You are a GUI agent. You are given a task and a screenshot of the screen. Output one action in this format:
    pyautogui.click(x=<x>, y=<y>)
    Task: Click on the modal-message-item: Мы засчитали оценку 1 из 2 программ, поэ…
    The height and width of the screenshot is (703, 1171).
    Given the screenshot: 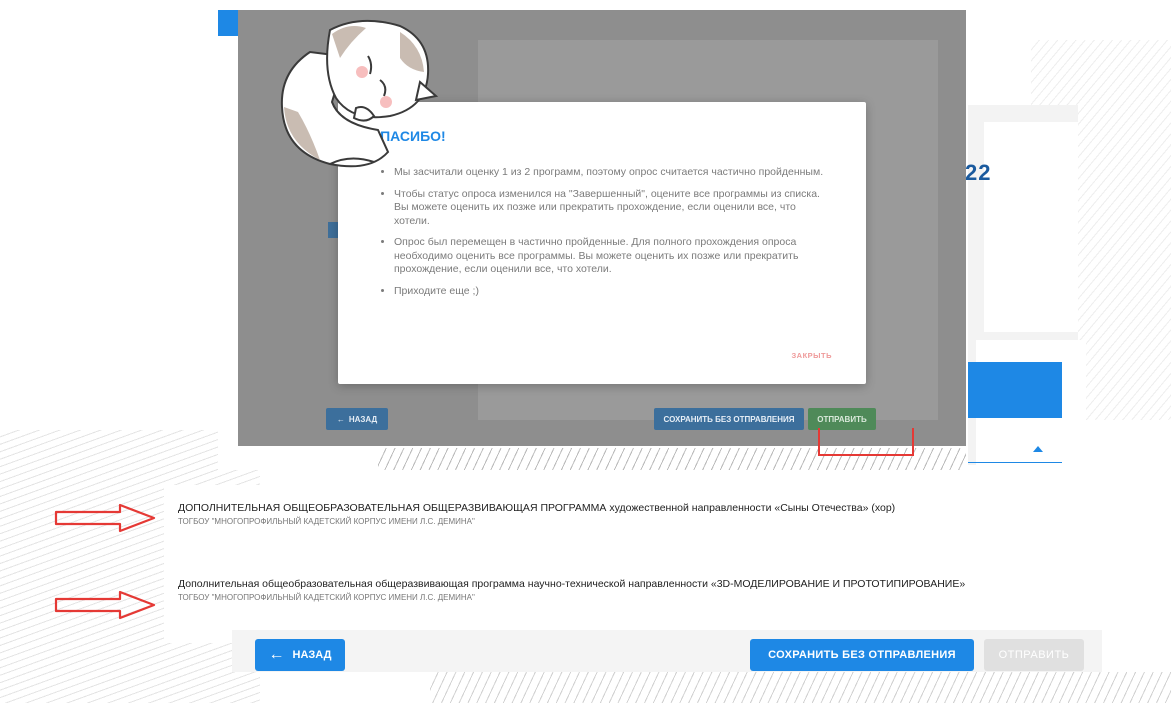 What is the action you would take?
    pyautogui.click(x=614, y=173)
    